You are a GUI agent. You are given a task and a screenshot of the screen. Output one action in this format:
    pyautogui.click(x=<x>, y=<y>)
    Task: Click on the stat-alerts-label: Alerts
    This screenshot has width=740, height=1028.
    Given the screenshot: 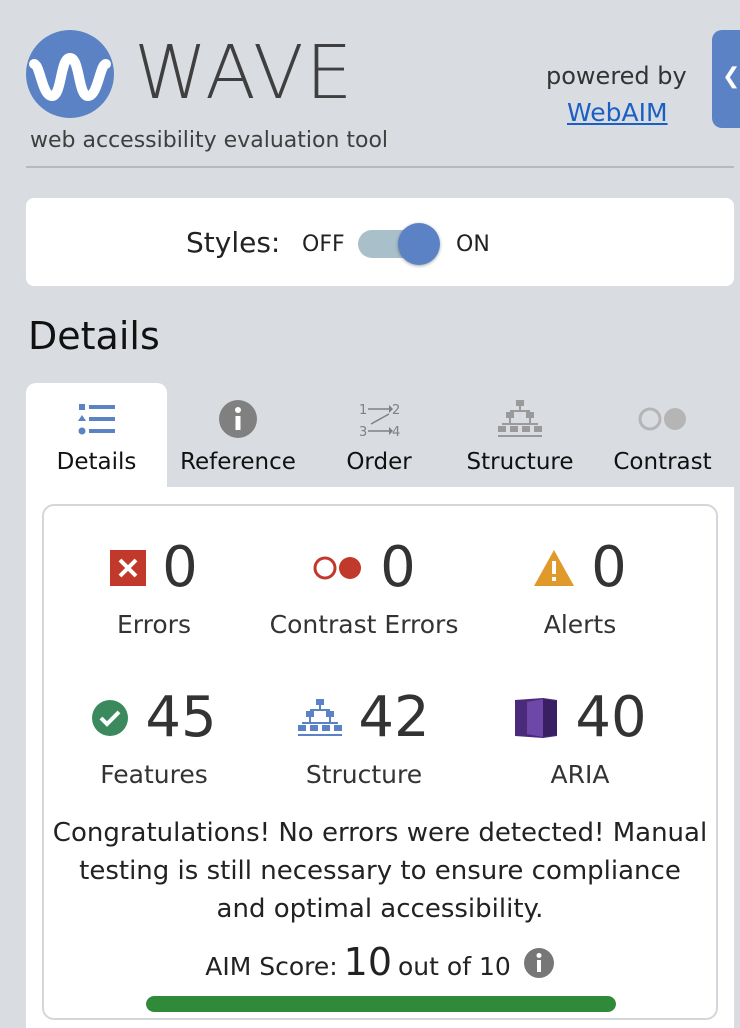 What is the action you would take?
    pyautogui.click(x=580, y=624)
    